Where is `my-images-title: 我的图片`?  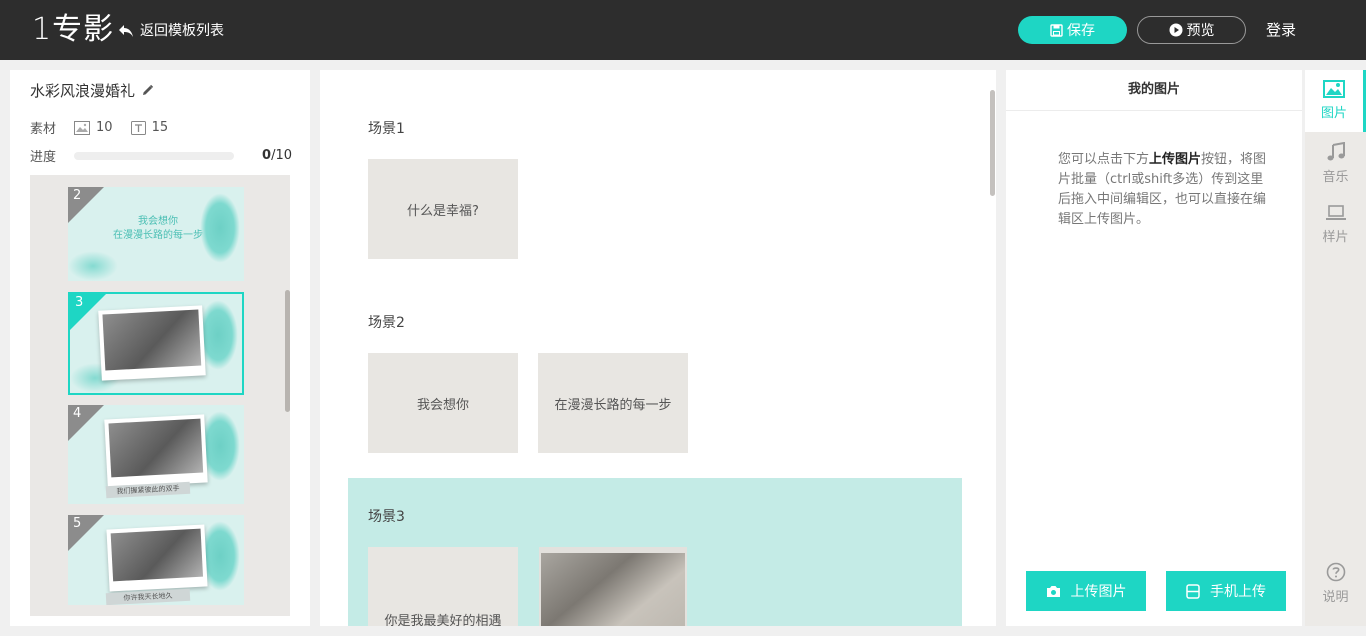 my-images-title: 我的图片 is located at coordinates (1154, 90).